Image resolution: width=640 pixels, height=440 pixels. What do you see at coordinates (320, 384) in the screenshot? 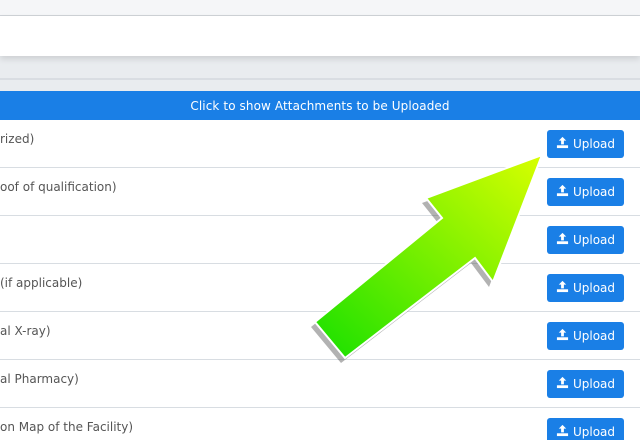
I see `attachment-row: al Pharmacy) Upload` at bounding box center [320, 384].